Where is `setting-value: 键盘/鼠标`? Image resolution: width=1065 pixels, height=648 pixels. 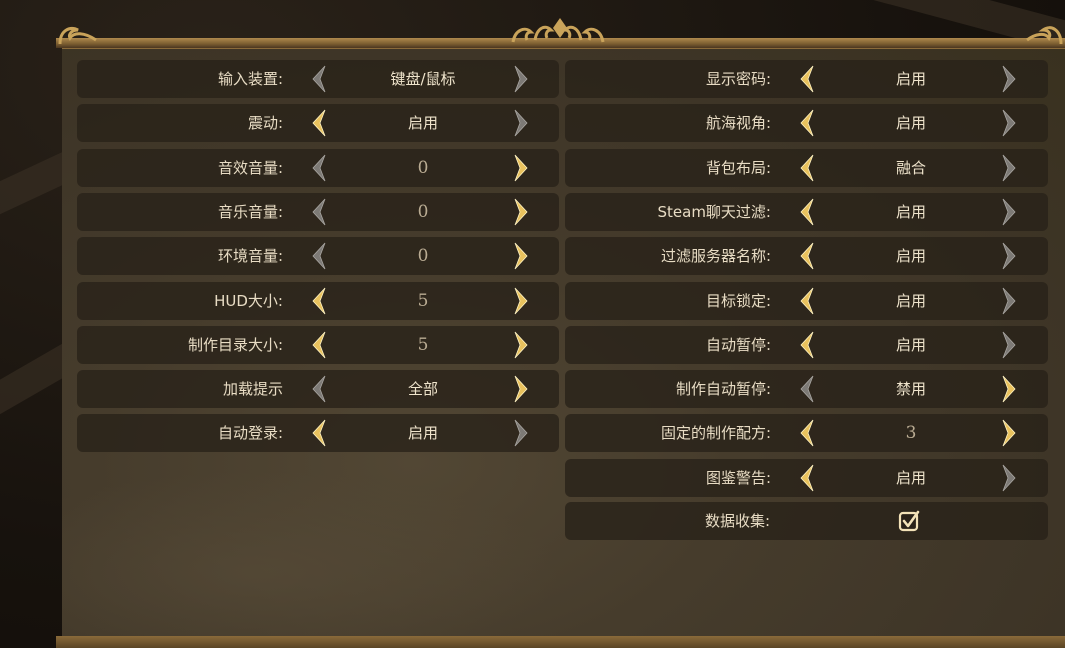
setting-value: 键盘/鼠标 is located at coordinates (423, 79).